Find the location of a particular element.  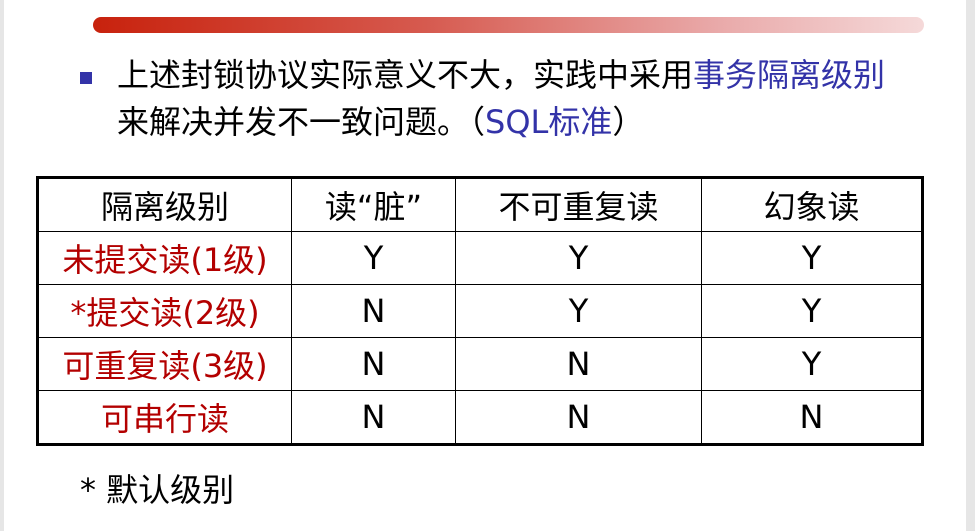

paragraph-text-end: ） is located at coordinates (628, 122).